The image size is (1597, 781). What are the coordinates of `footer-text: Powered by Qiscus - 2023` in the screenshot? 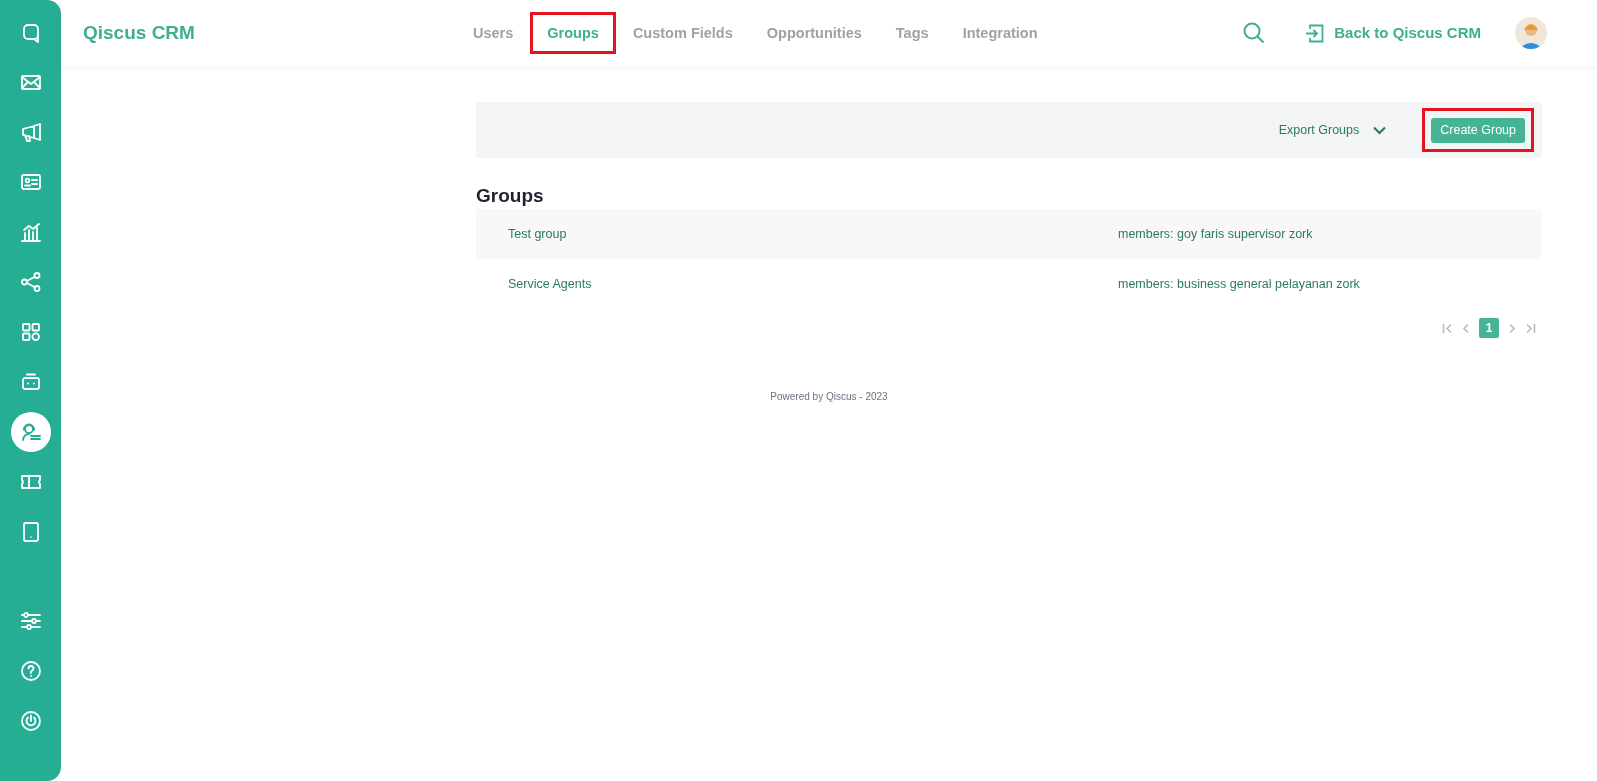 It's located at (829, 397).